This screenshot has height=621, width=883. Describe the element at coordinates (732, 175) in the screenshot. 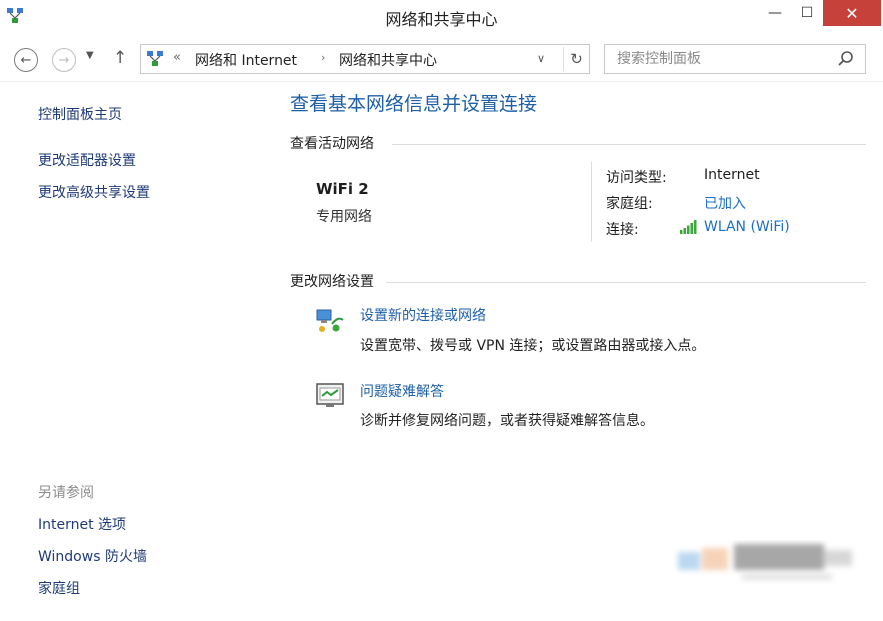

I see `access-type-value: Internet` at that location.